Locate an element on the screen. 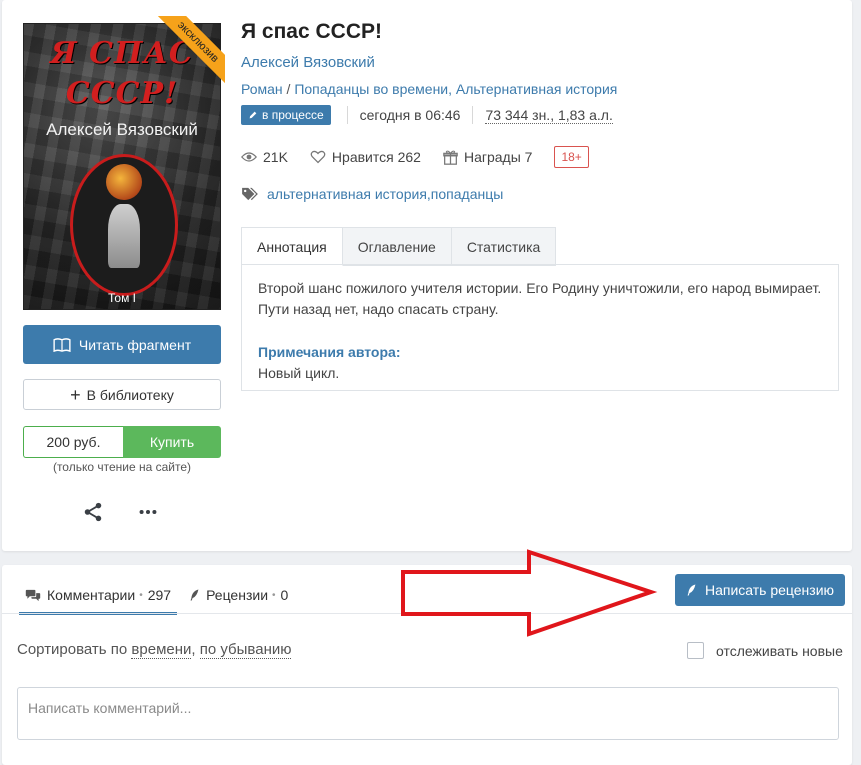 The image size is (861, 765). share-icon is located at coordinates (93, 512).